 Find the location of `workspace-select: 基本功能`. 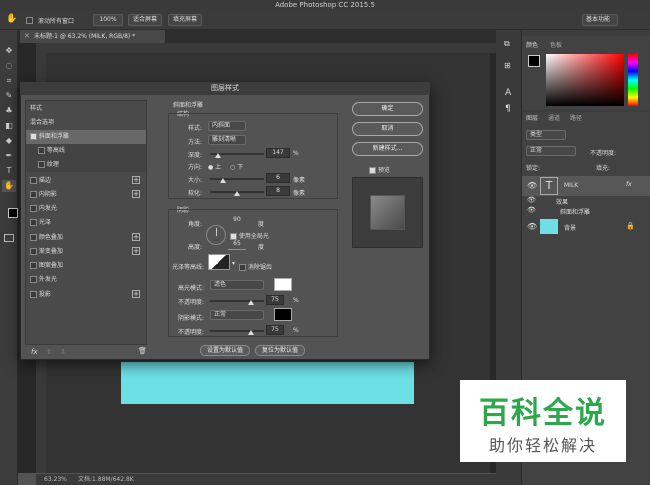

workspace-select: 基本功能 is located at coordinates (600, 20).